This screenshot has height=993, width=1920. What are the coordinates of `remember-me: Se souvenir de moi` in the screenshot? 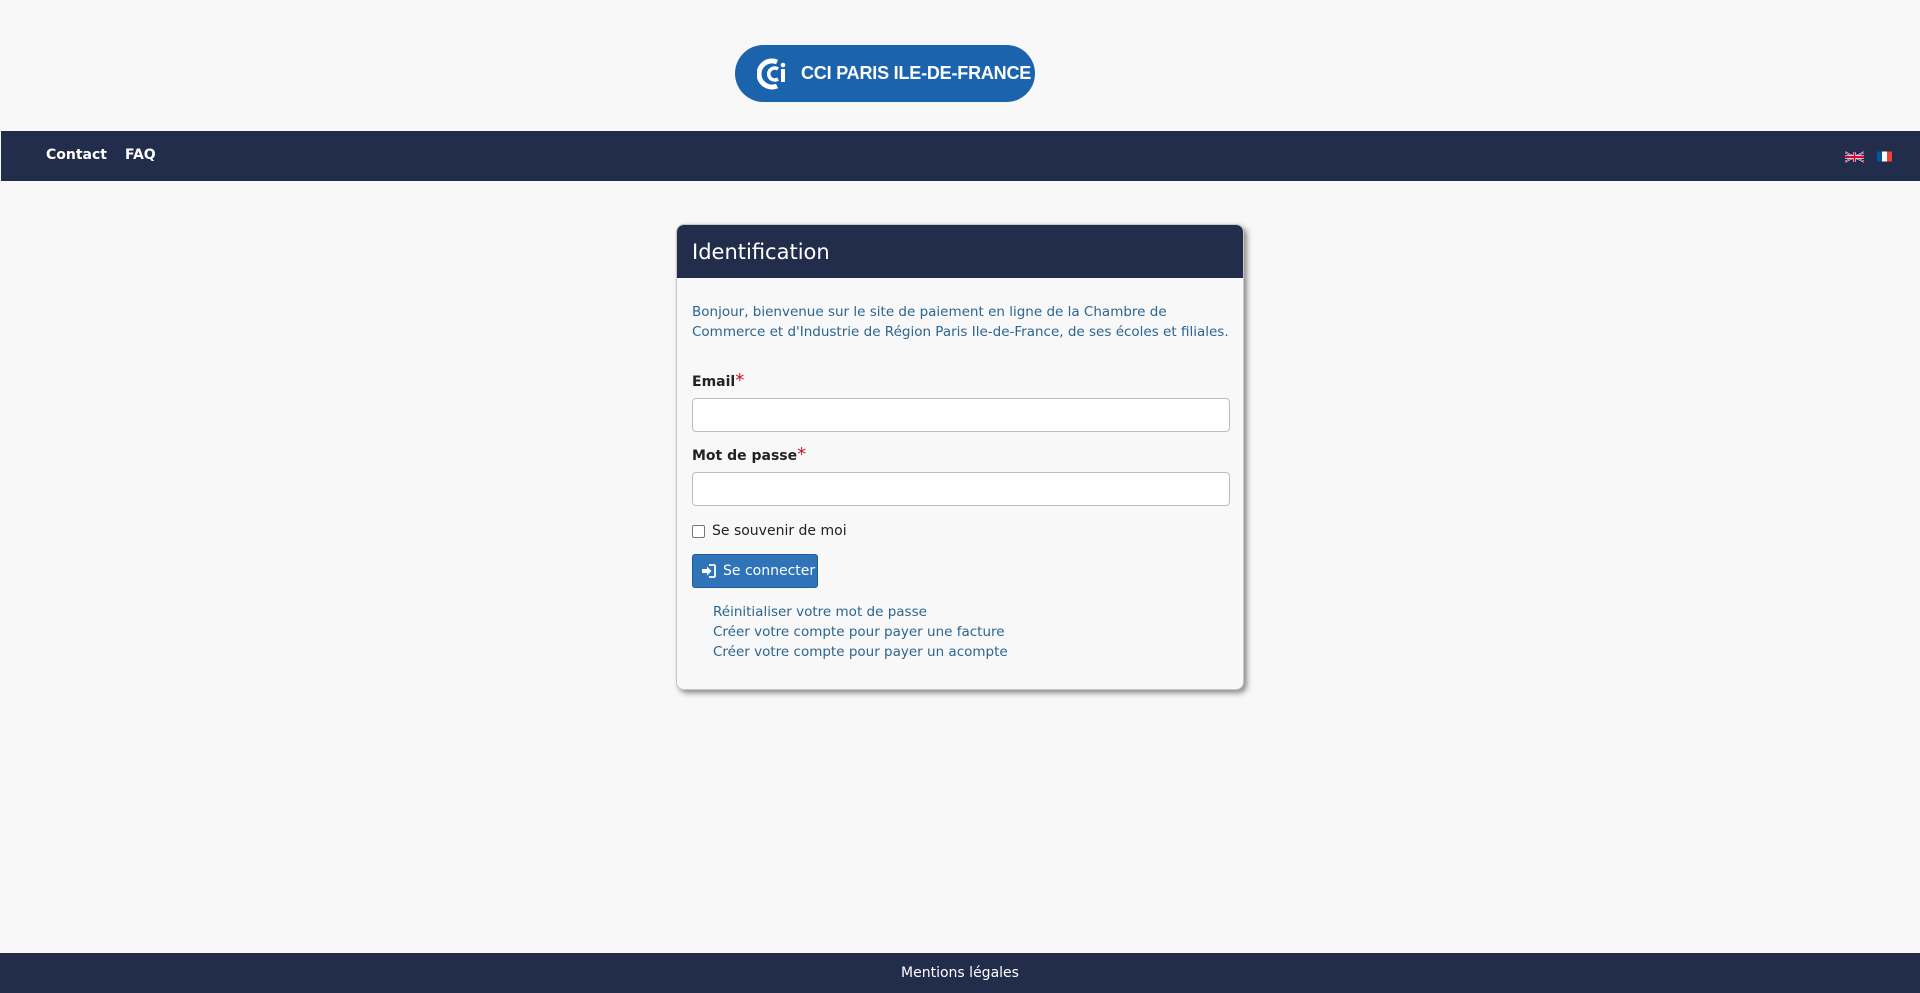 It's located at (769, 531).